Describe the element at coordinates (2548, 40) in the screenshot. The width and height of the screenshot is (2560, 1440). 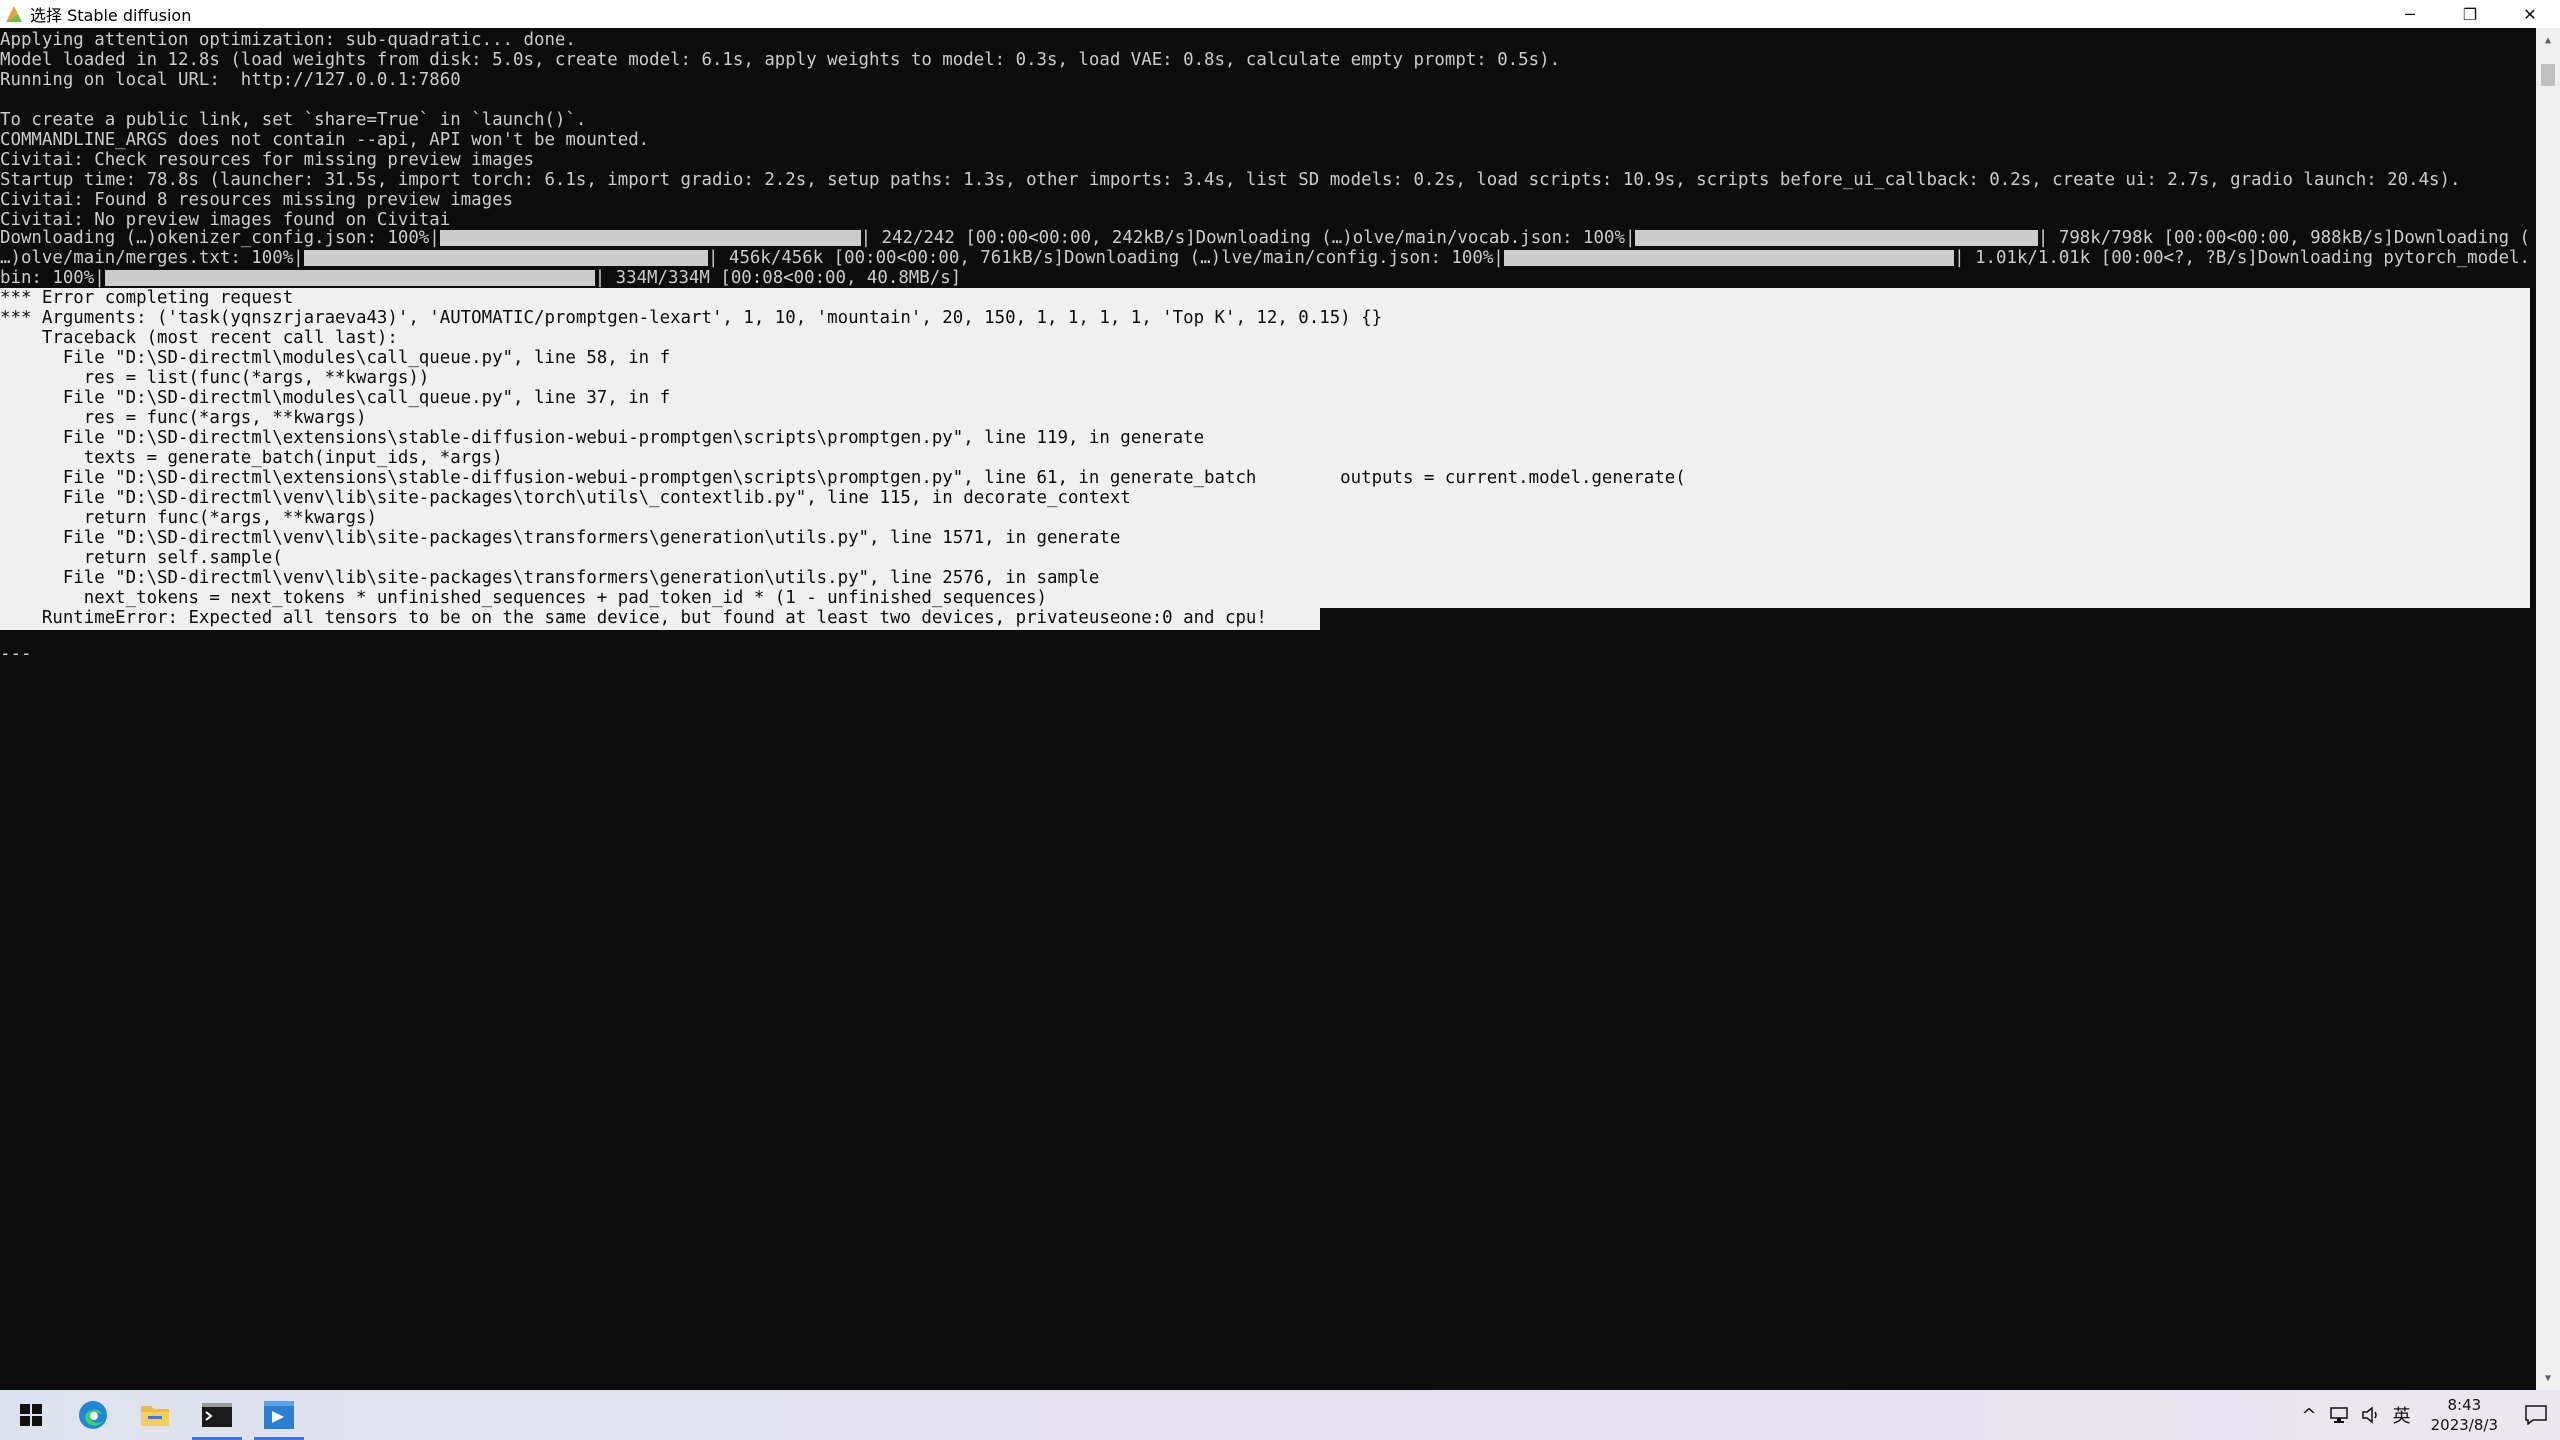
I see `scroll-up-icon: ▲` at that location.